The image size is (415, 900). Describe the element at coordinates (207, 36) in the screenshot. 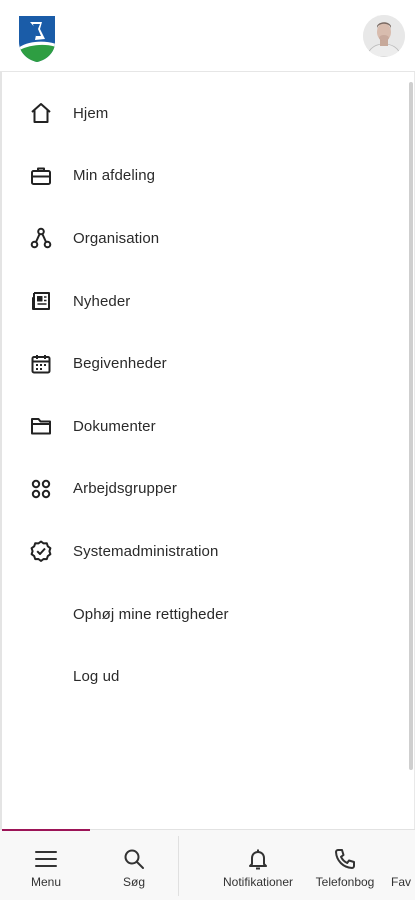

I see `app-header` at that location.